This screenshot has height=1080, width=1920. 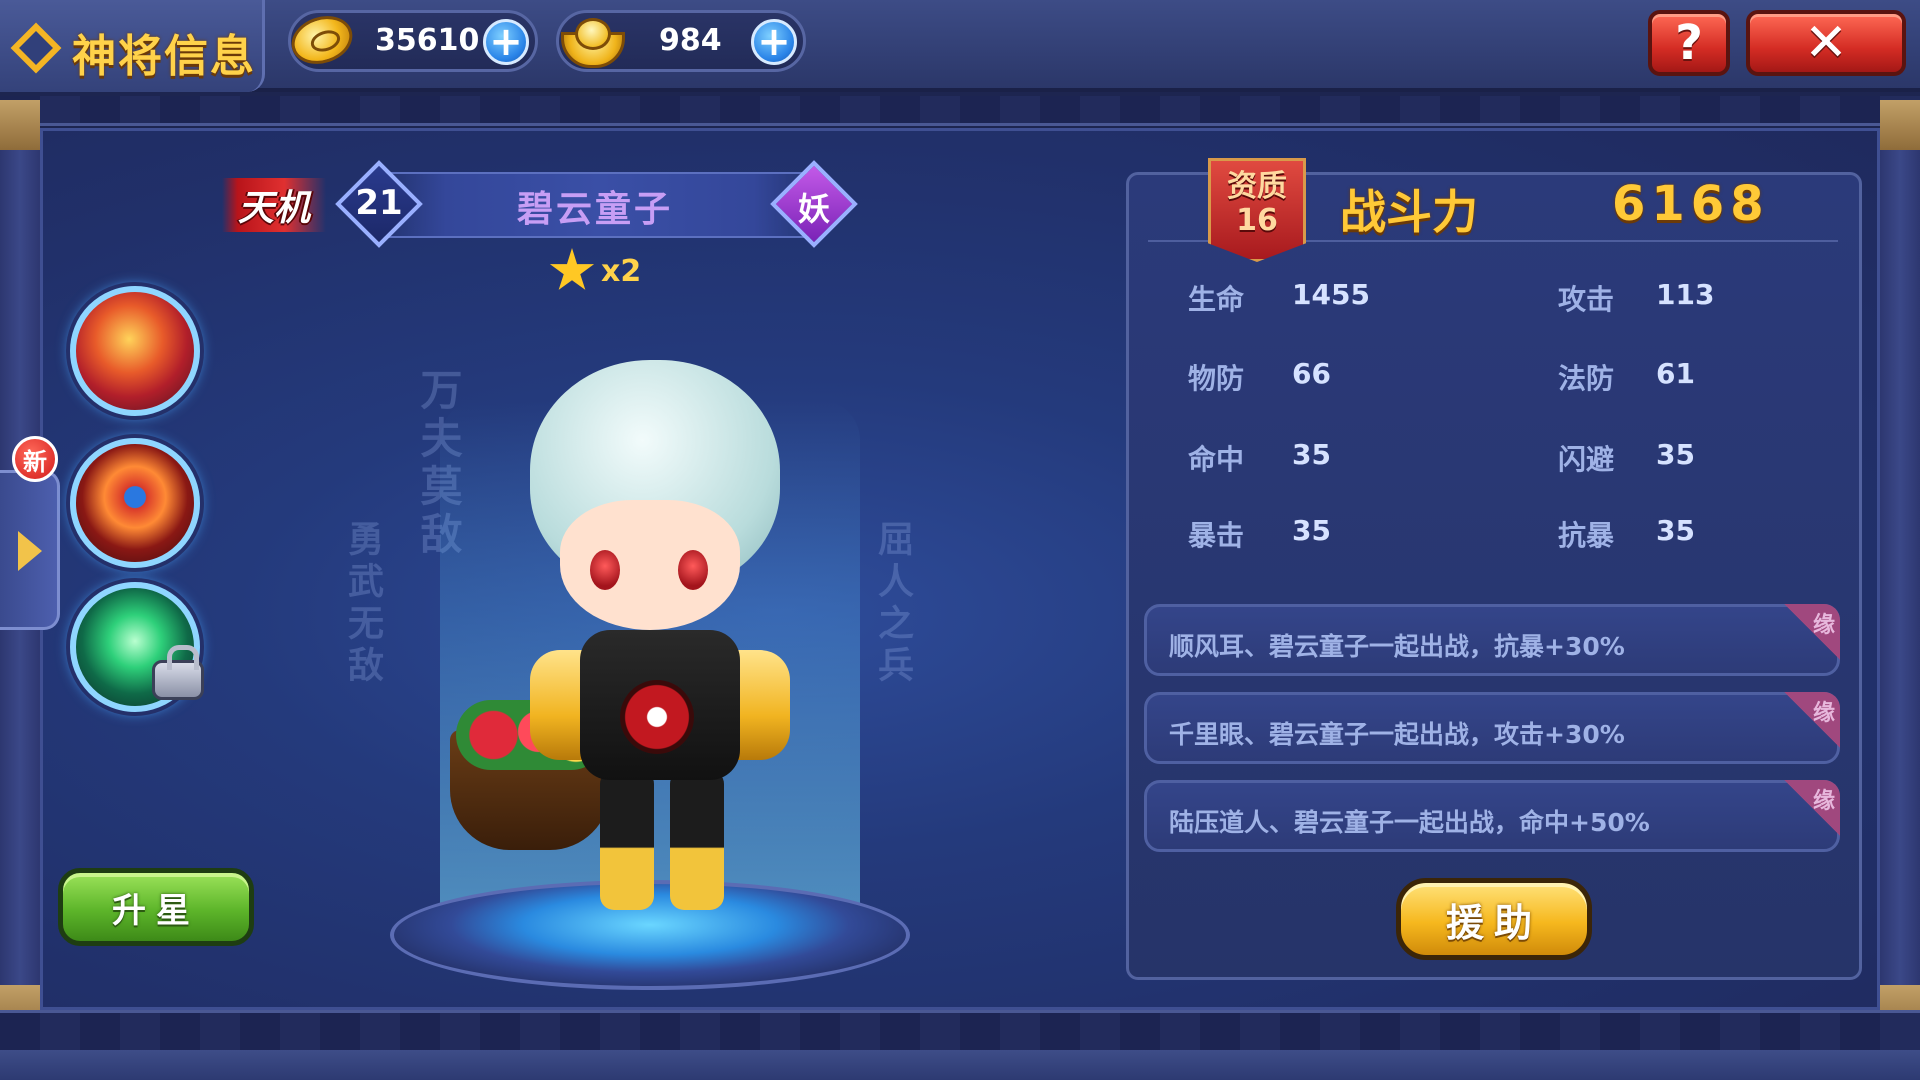 What do you see at coordinates (1216, 535) in the screenshot?
I see `stat-label-crit: 暴击` at bounding box center [1216, 535].